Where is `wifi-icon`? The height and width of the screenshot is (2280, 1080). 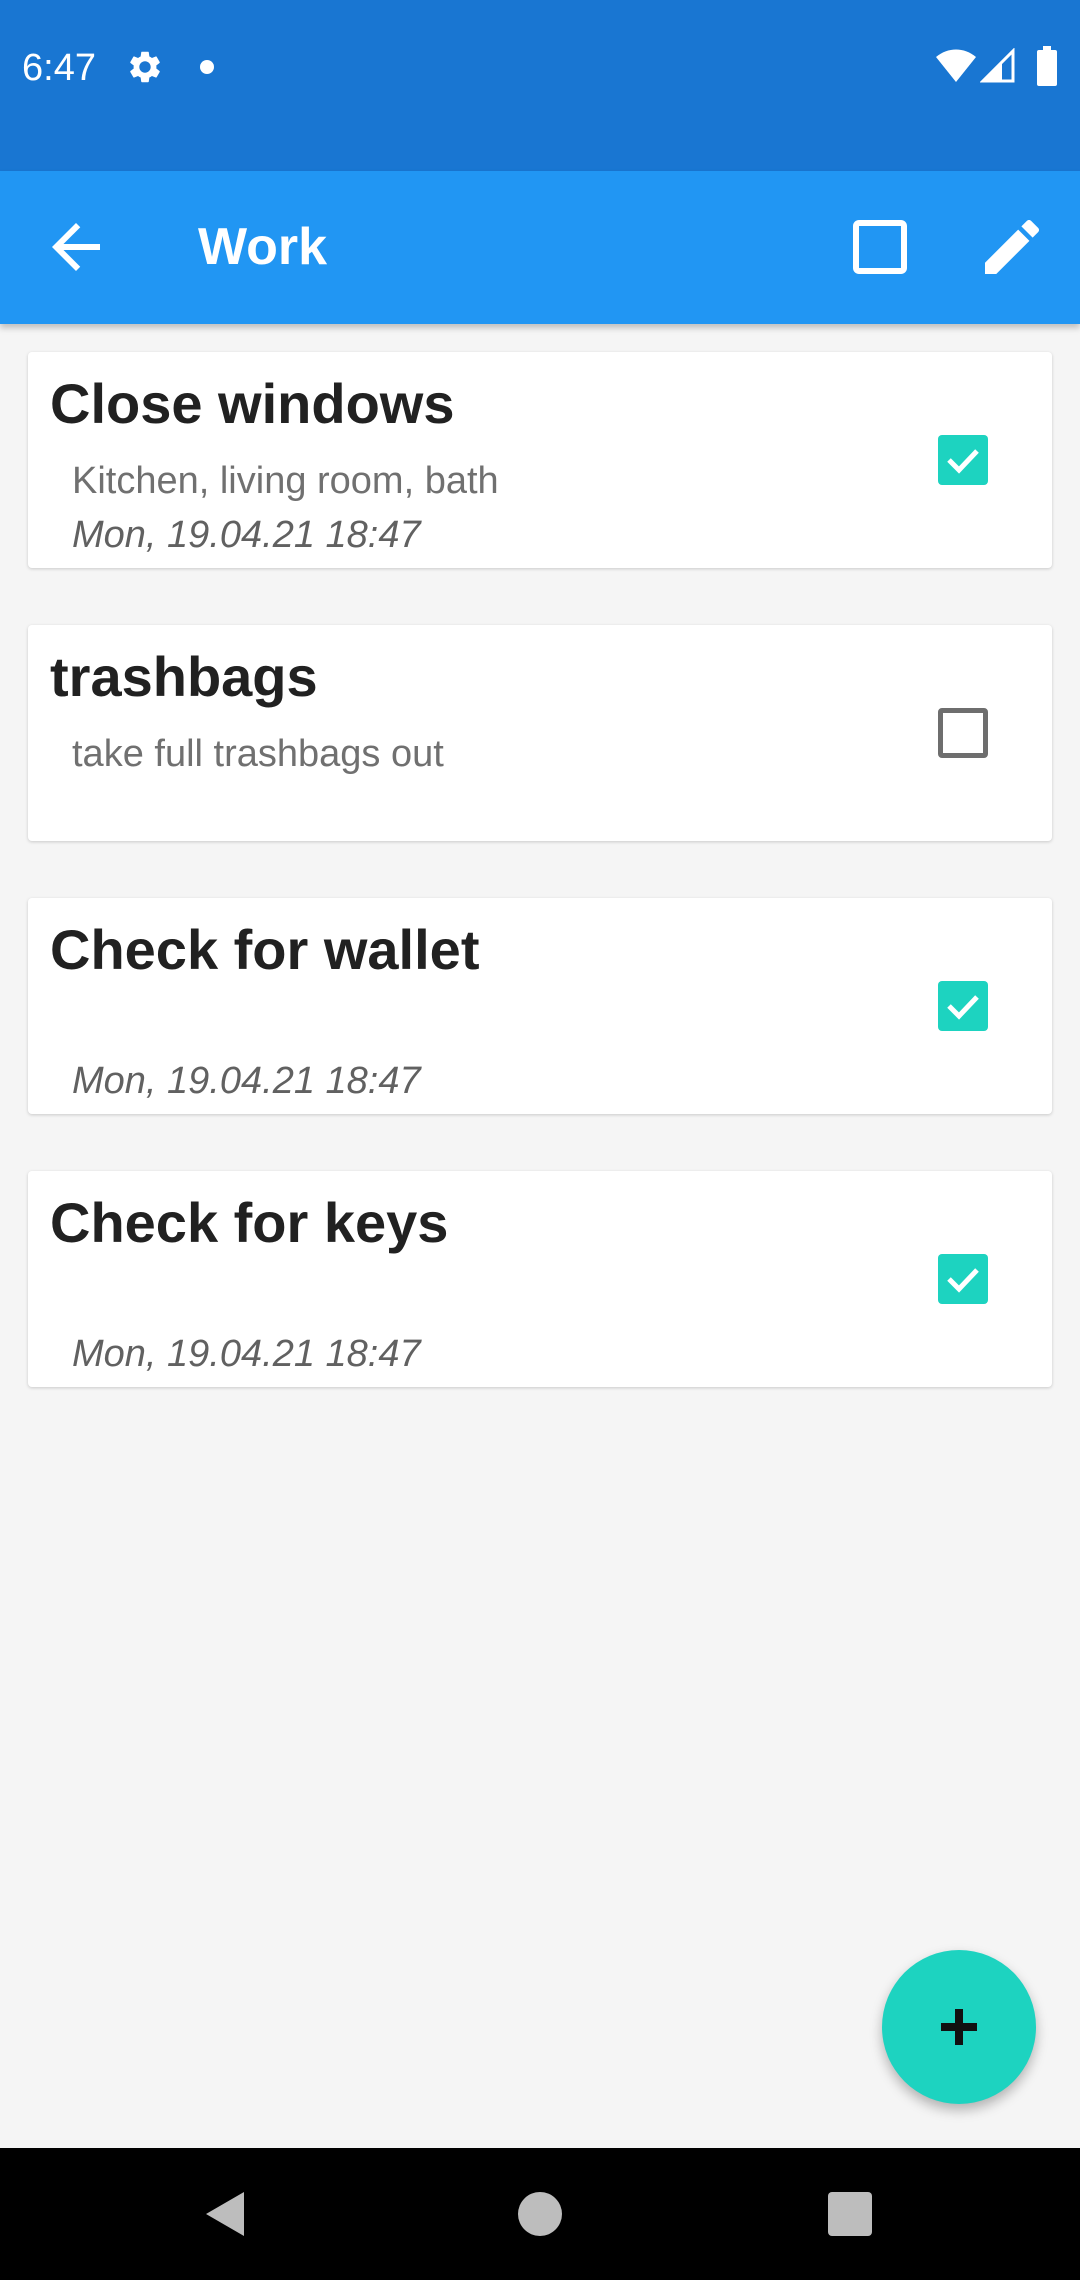
wifi-icon is located at coordinates (956, 65).